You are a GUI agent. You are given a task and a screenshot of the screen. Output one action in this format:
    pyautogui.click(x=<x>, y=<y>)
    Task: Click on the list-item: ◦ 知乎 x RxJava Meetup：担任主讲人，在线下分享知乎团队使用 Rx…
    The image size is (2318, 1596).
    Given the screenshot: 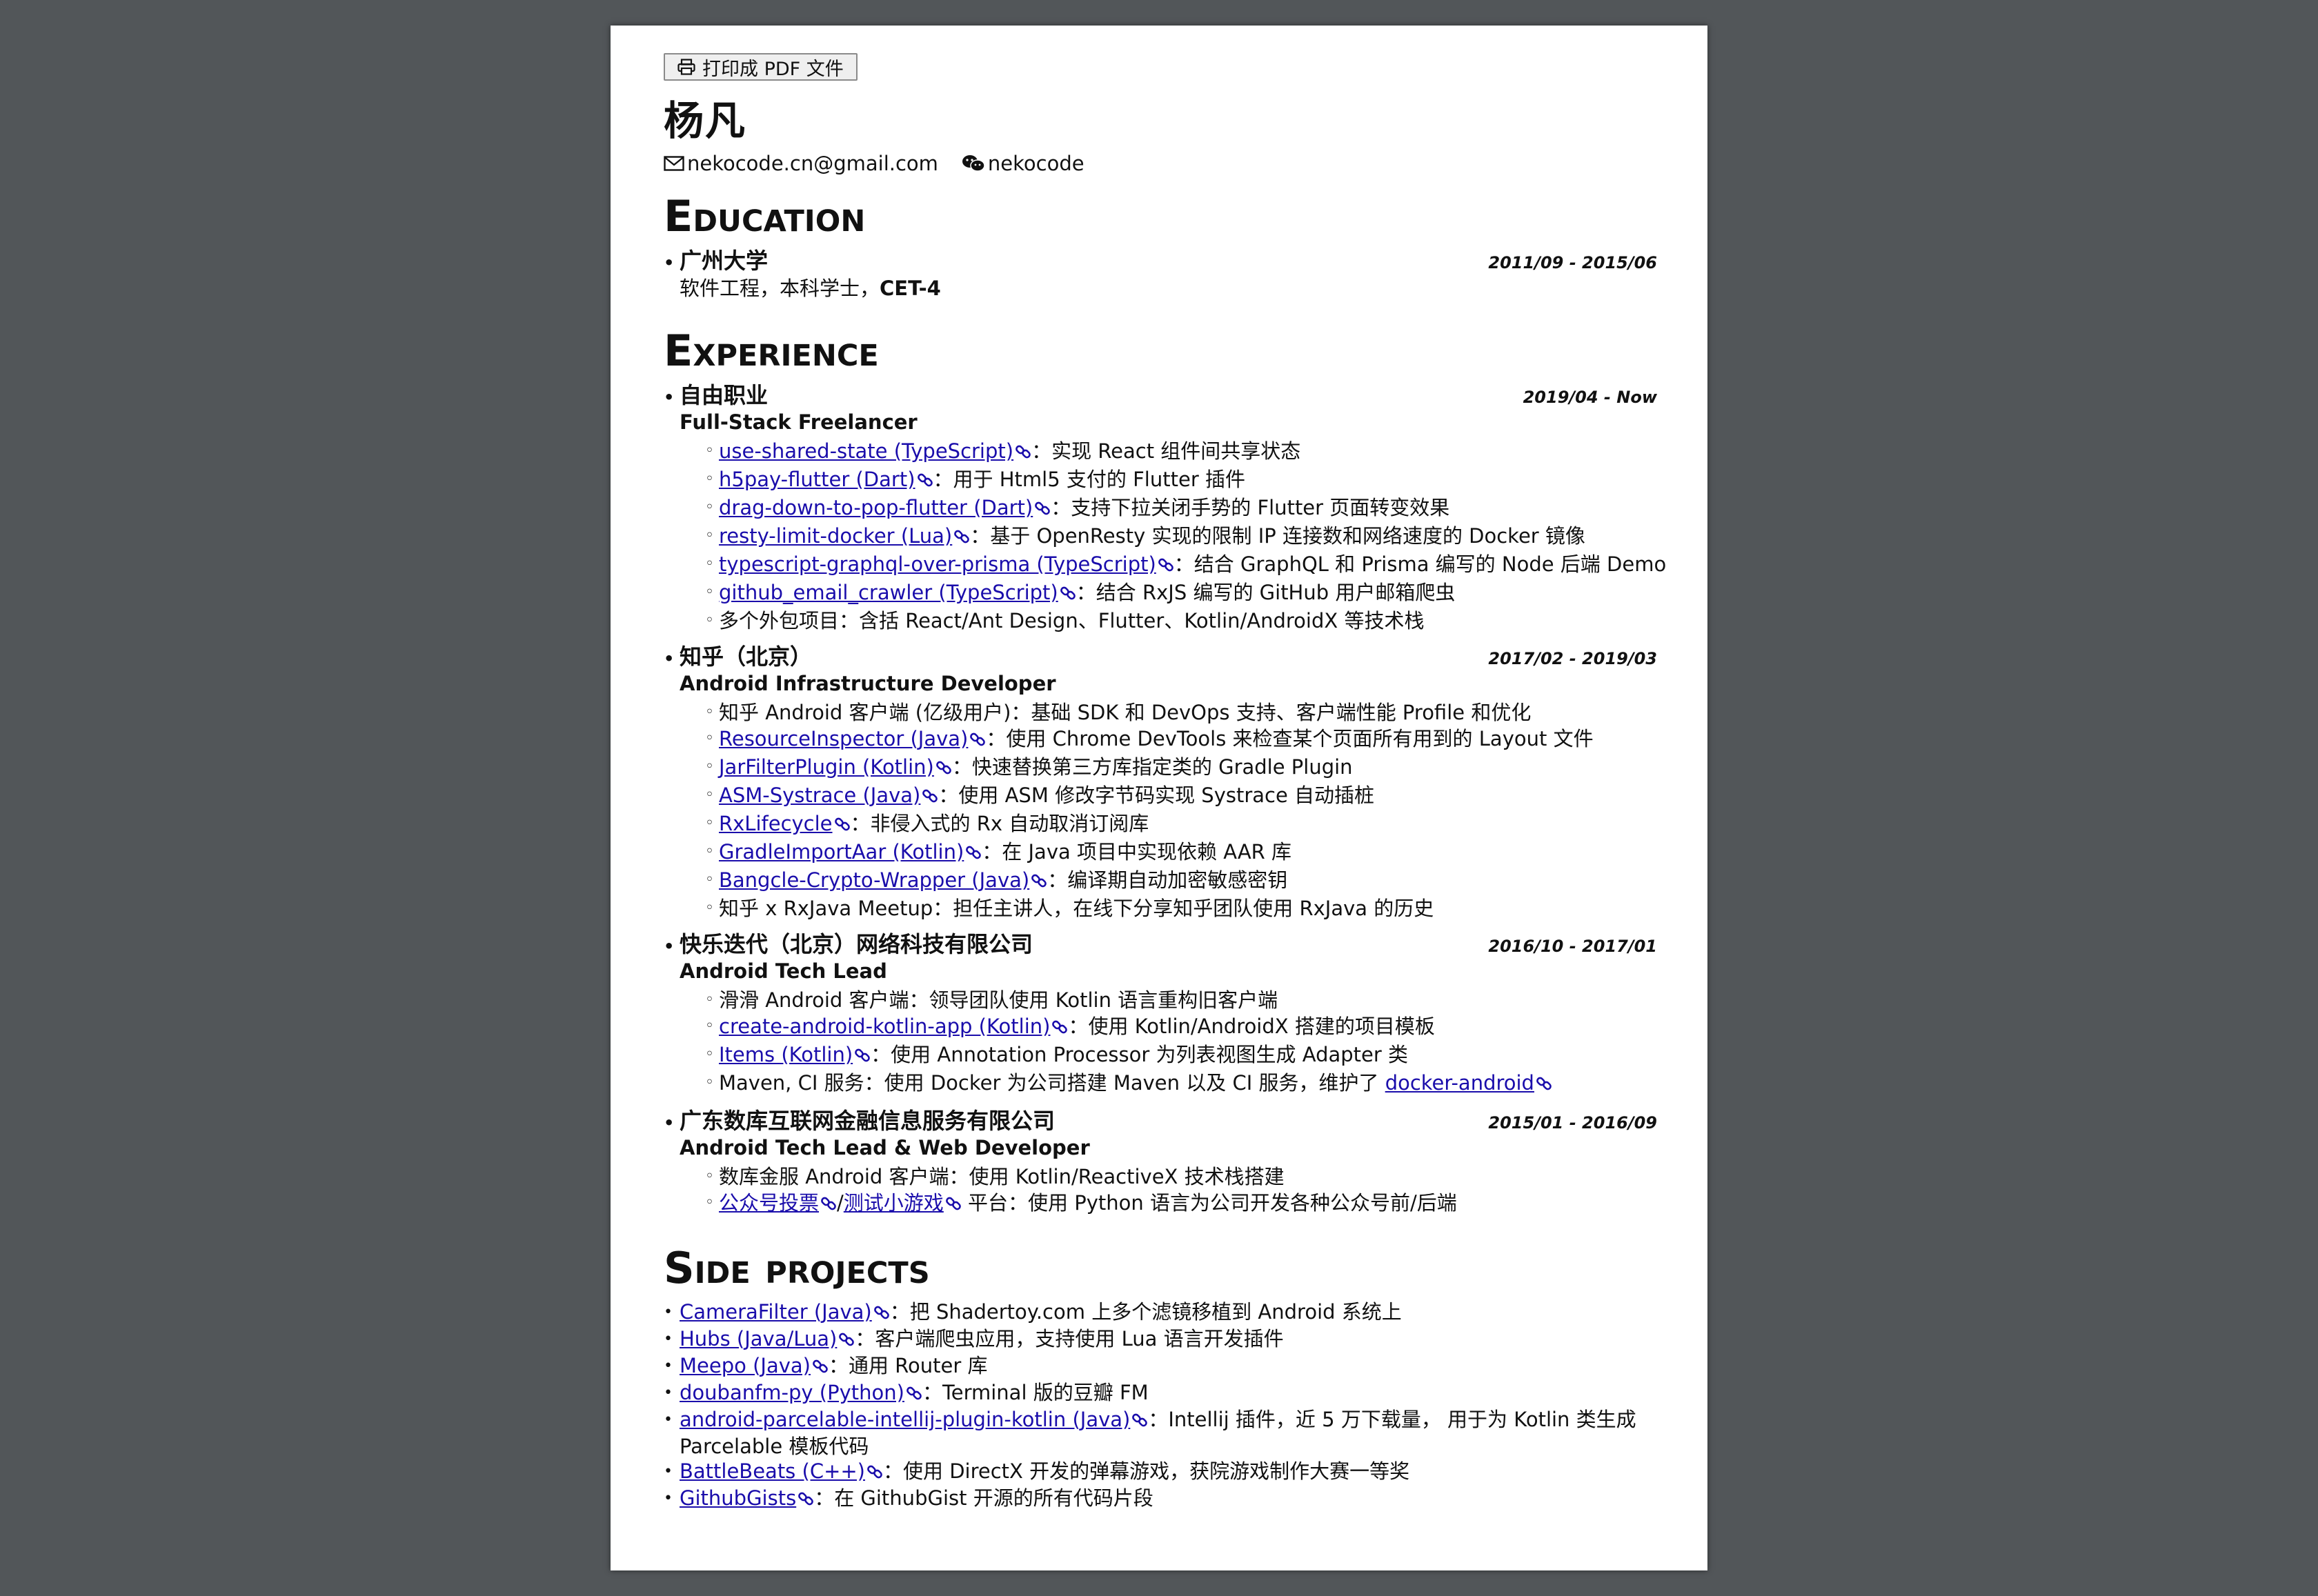 What is the action you would take?
    pyautogui.click(x=1181, y=908)
    